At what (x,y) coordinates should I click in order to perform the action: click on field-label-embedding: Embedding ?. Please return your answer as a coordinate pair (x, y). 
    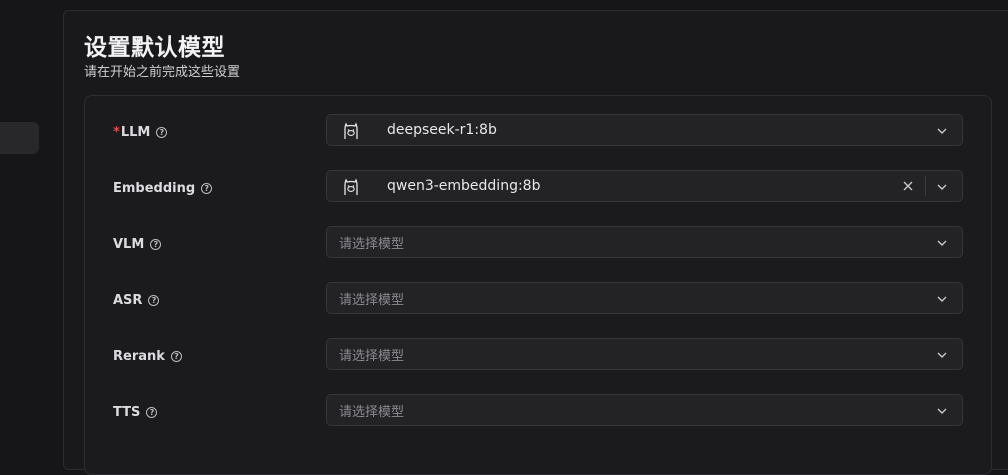
    Looking at the image, I should click on (163, 188).